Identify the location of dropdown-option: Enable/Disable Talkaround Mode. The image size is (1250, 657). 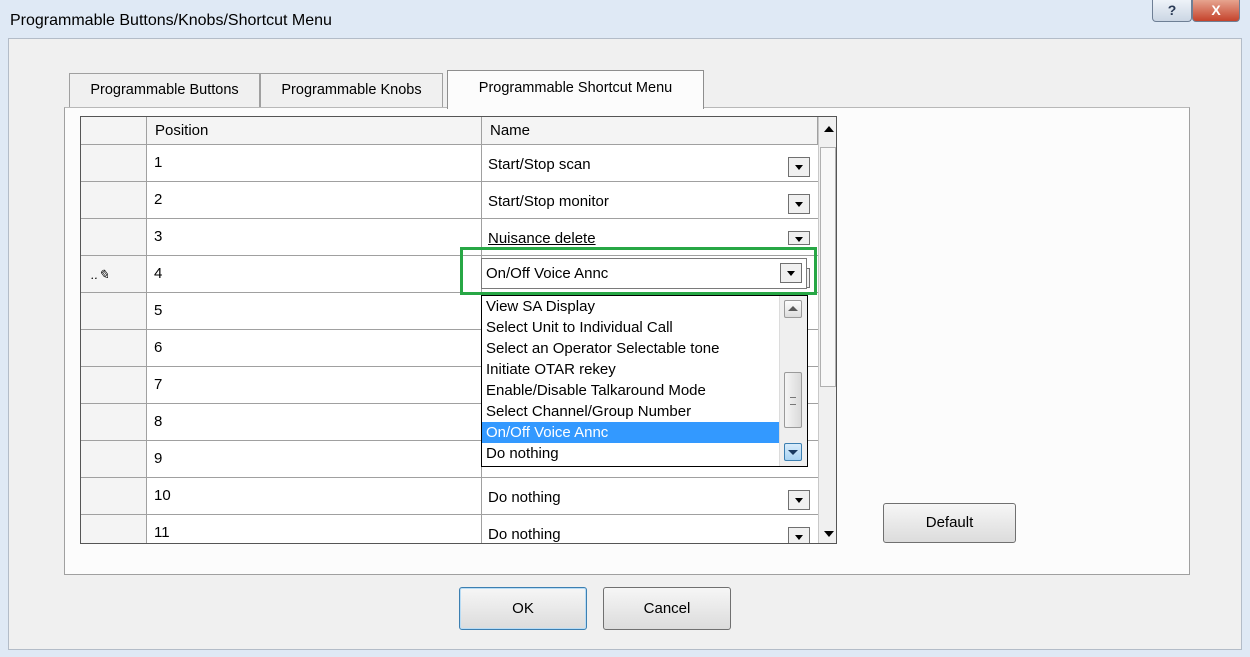
(631, 390).